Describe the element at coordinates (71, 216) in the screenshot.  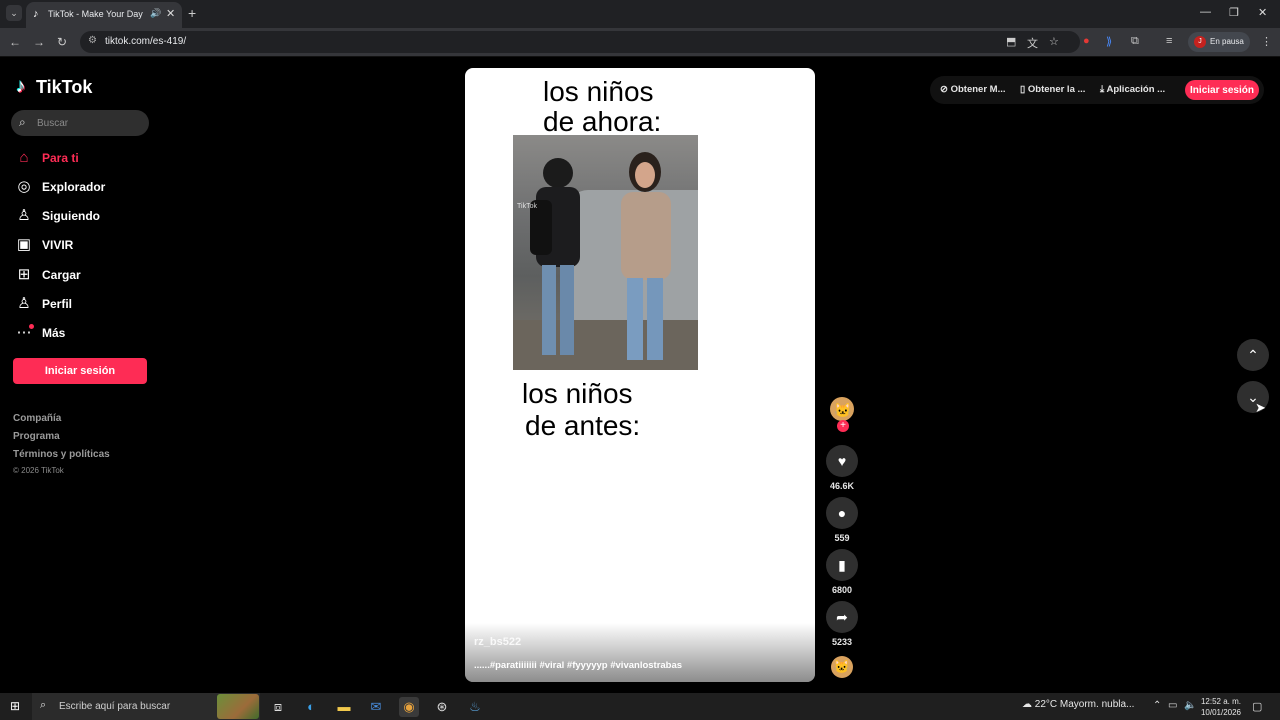
I see `sidebar-item-label: Siguiendo` at that location.